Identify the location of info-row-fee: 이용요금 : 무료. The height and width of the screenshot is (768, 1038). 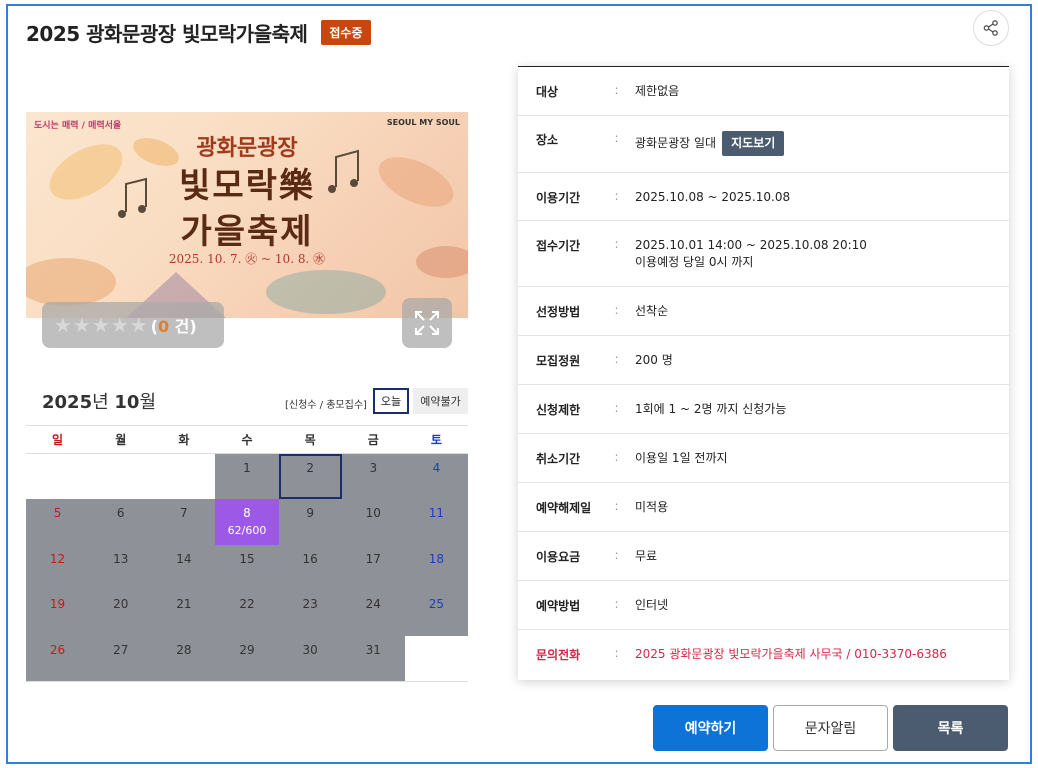
(763, 556).